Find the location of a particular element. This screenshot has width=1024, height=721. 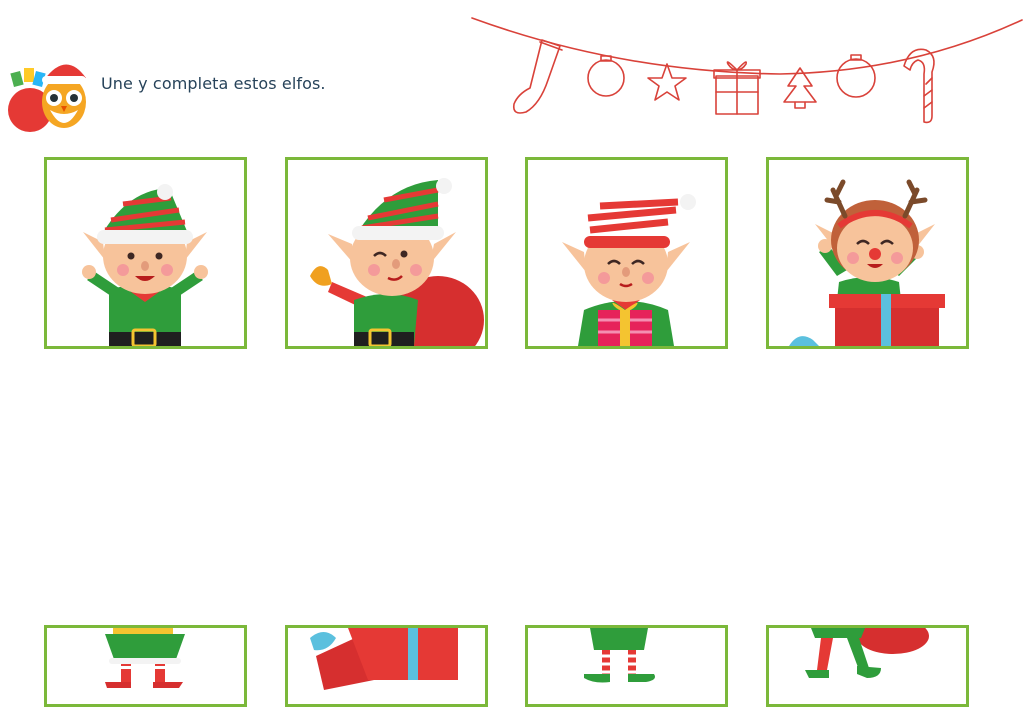

elf-1-upper-card is located at coordinates (145, 253).